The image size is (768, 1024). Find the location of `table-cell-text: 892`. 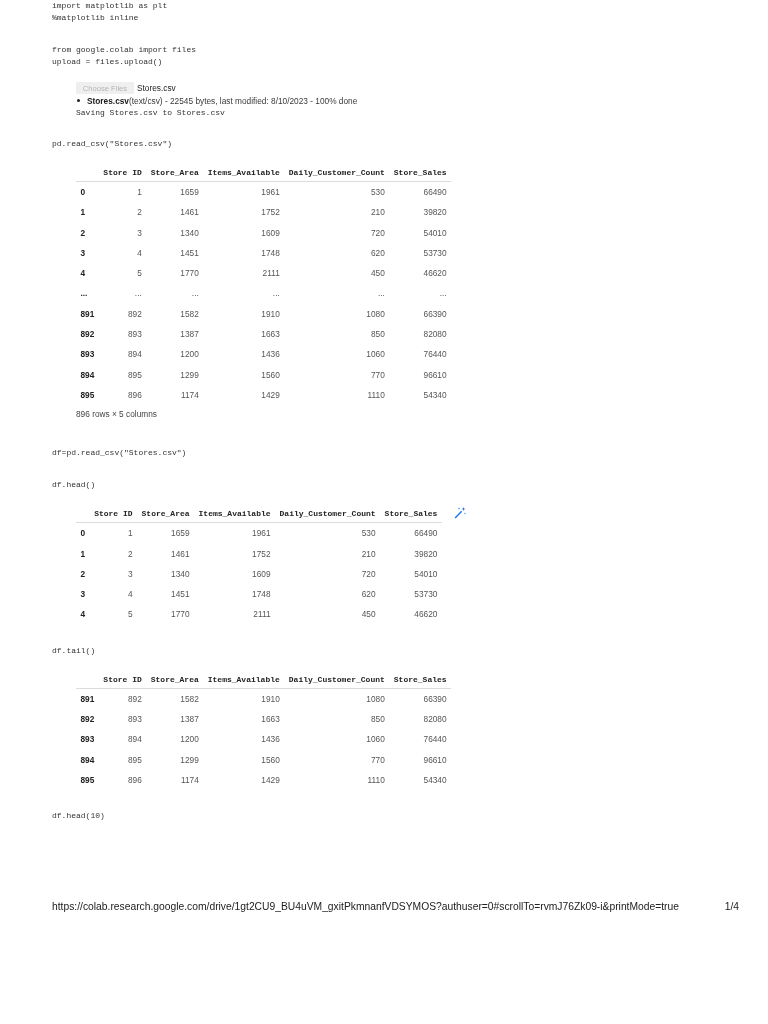

table-cell-text: 892 is located at coordinates (134, 314).